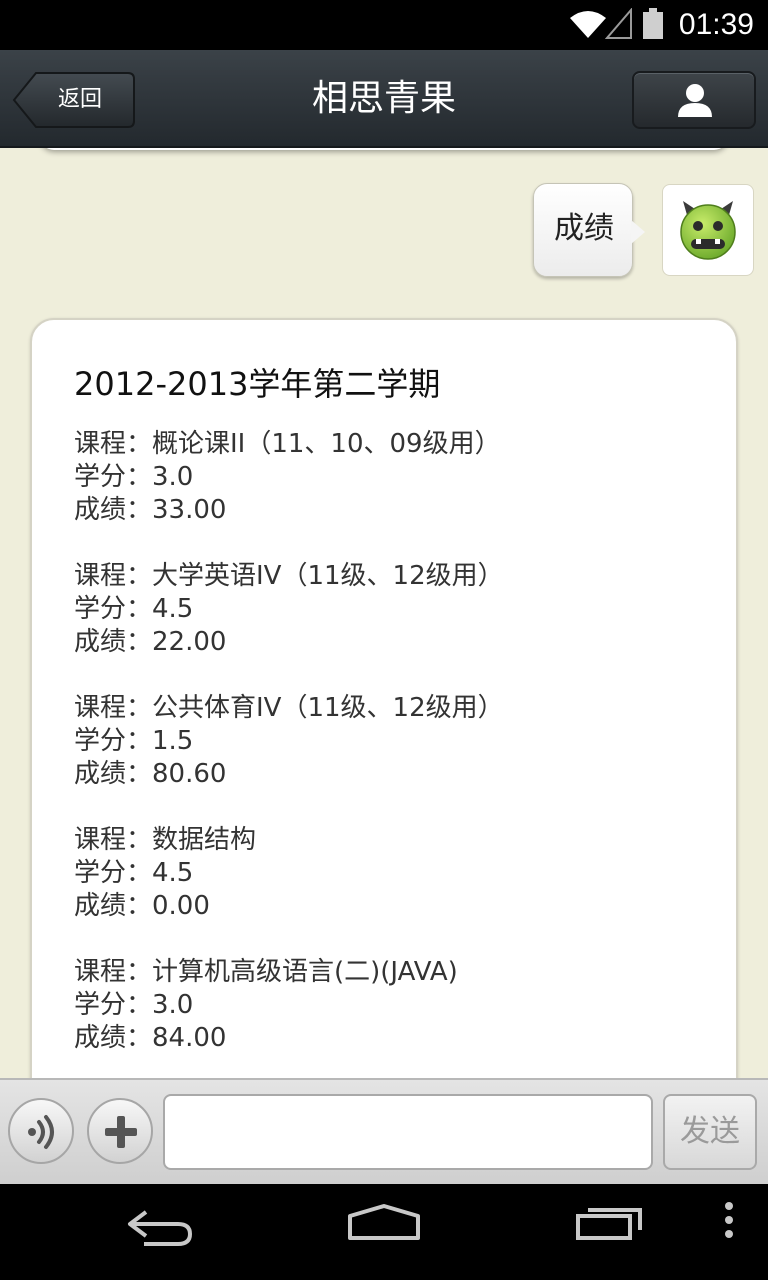 The width and height of the screenshot is (768, 1280). Describe the element at coordinates (150, 1038) in the screenshot. I see `course-grade: 成绩：84.00` at that location.